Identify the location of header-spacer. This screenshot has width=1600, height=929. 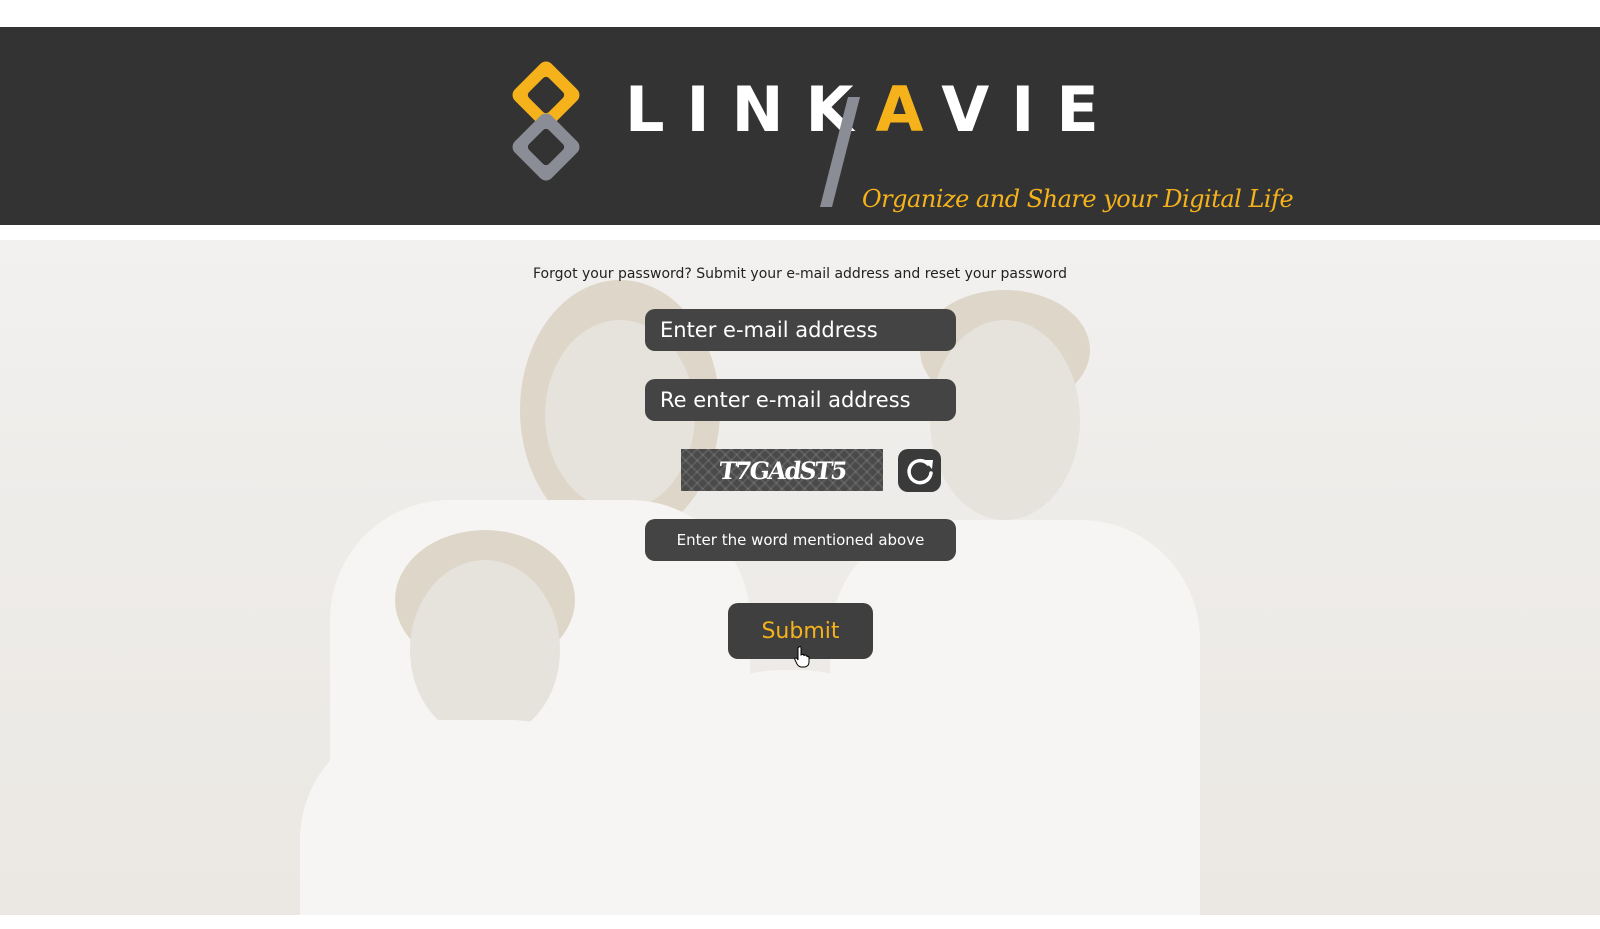
(800, 232).